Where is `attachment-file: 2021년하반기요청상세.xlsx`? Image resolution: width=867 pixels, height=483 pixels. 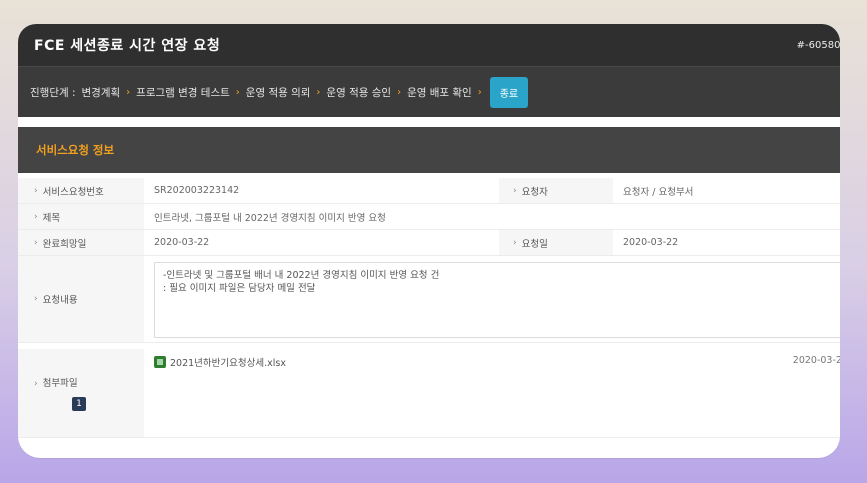 attachment-file: 2021년하반기요청상세.xlsx is located at coordinates (220, 362).